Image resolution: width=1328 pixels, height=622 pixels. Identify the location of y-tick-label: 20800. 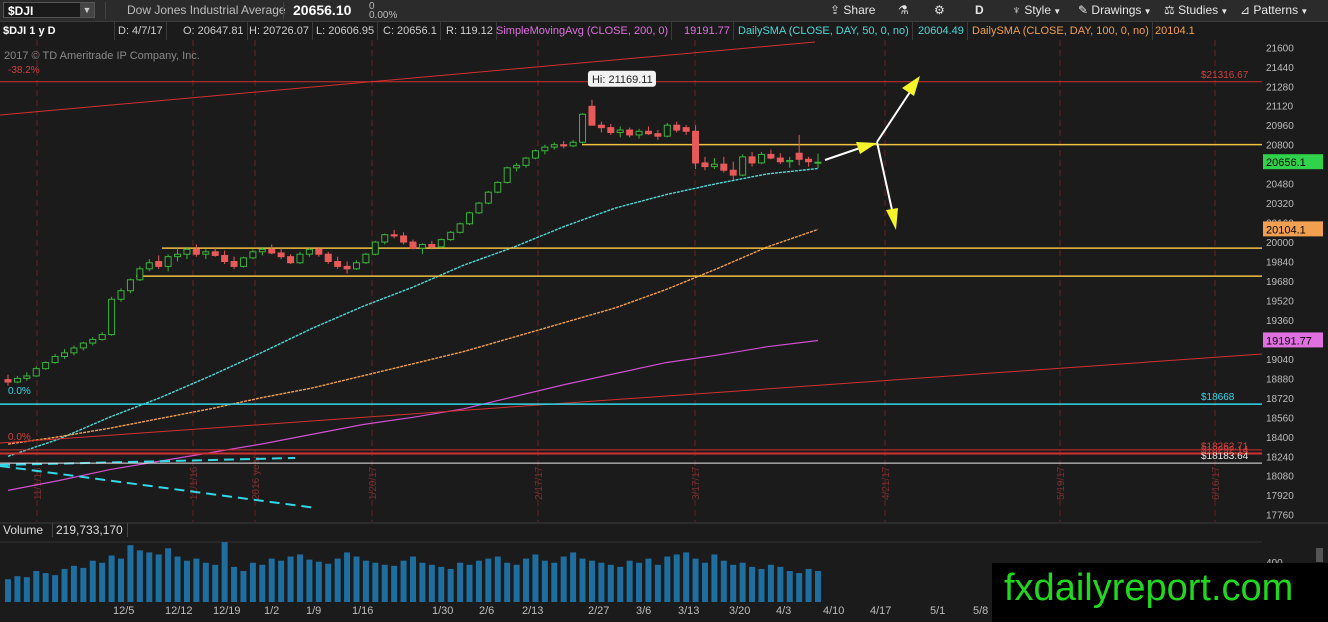
(1280, 146).